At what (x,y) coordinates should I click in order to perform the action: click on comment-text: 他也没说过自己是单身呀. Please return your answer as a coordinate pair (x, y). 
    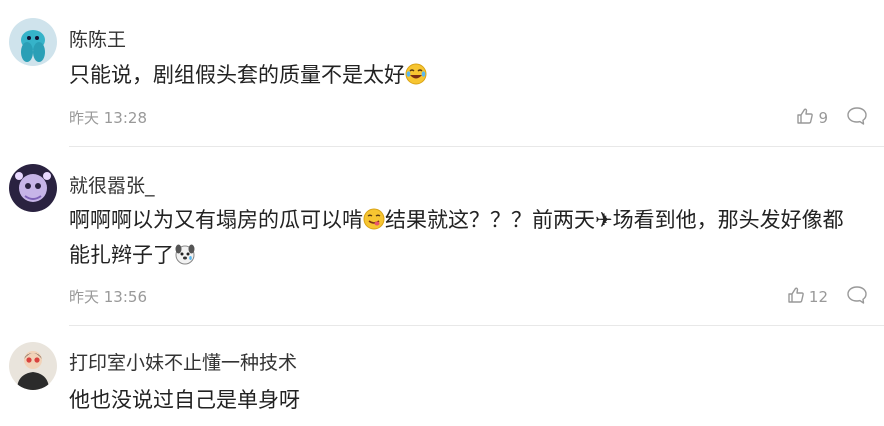
    Looking at the image, I should click on (184, 400).